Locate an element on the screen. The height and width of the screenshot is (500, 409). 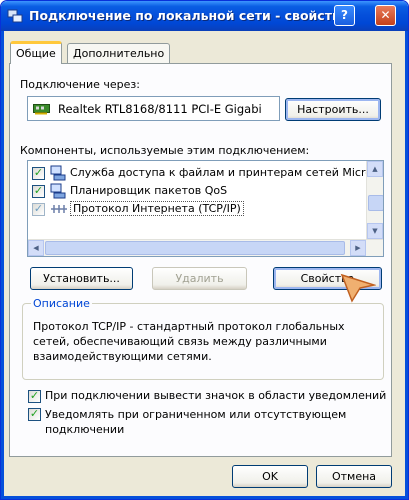
tab-advanced-label: Дополнительно is located at coordinates (119, 53).